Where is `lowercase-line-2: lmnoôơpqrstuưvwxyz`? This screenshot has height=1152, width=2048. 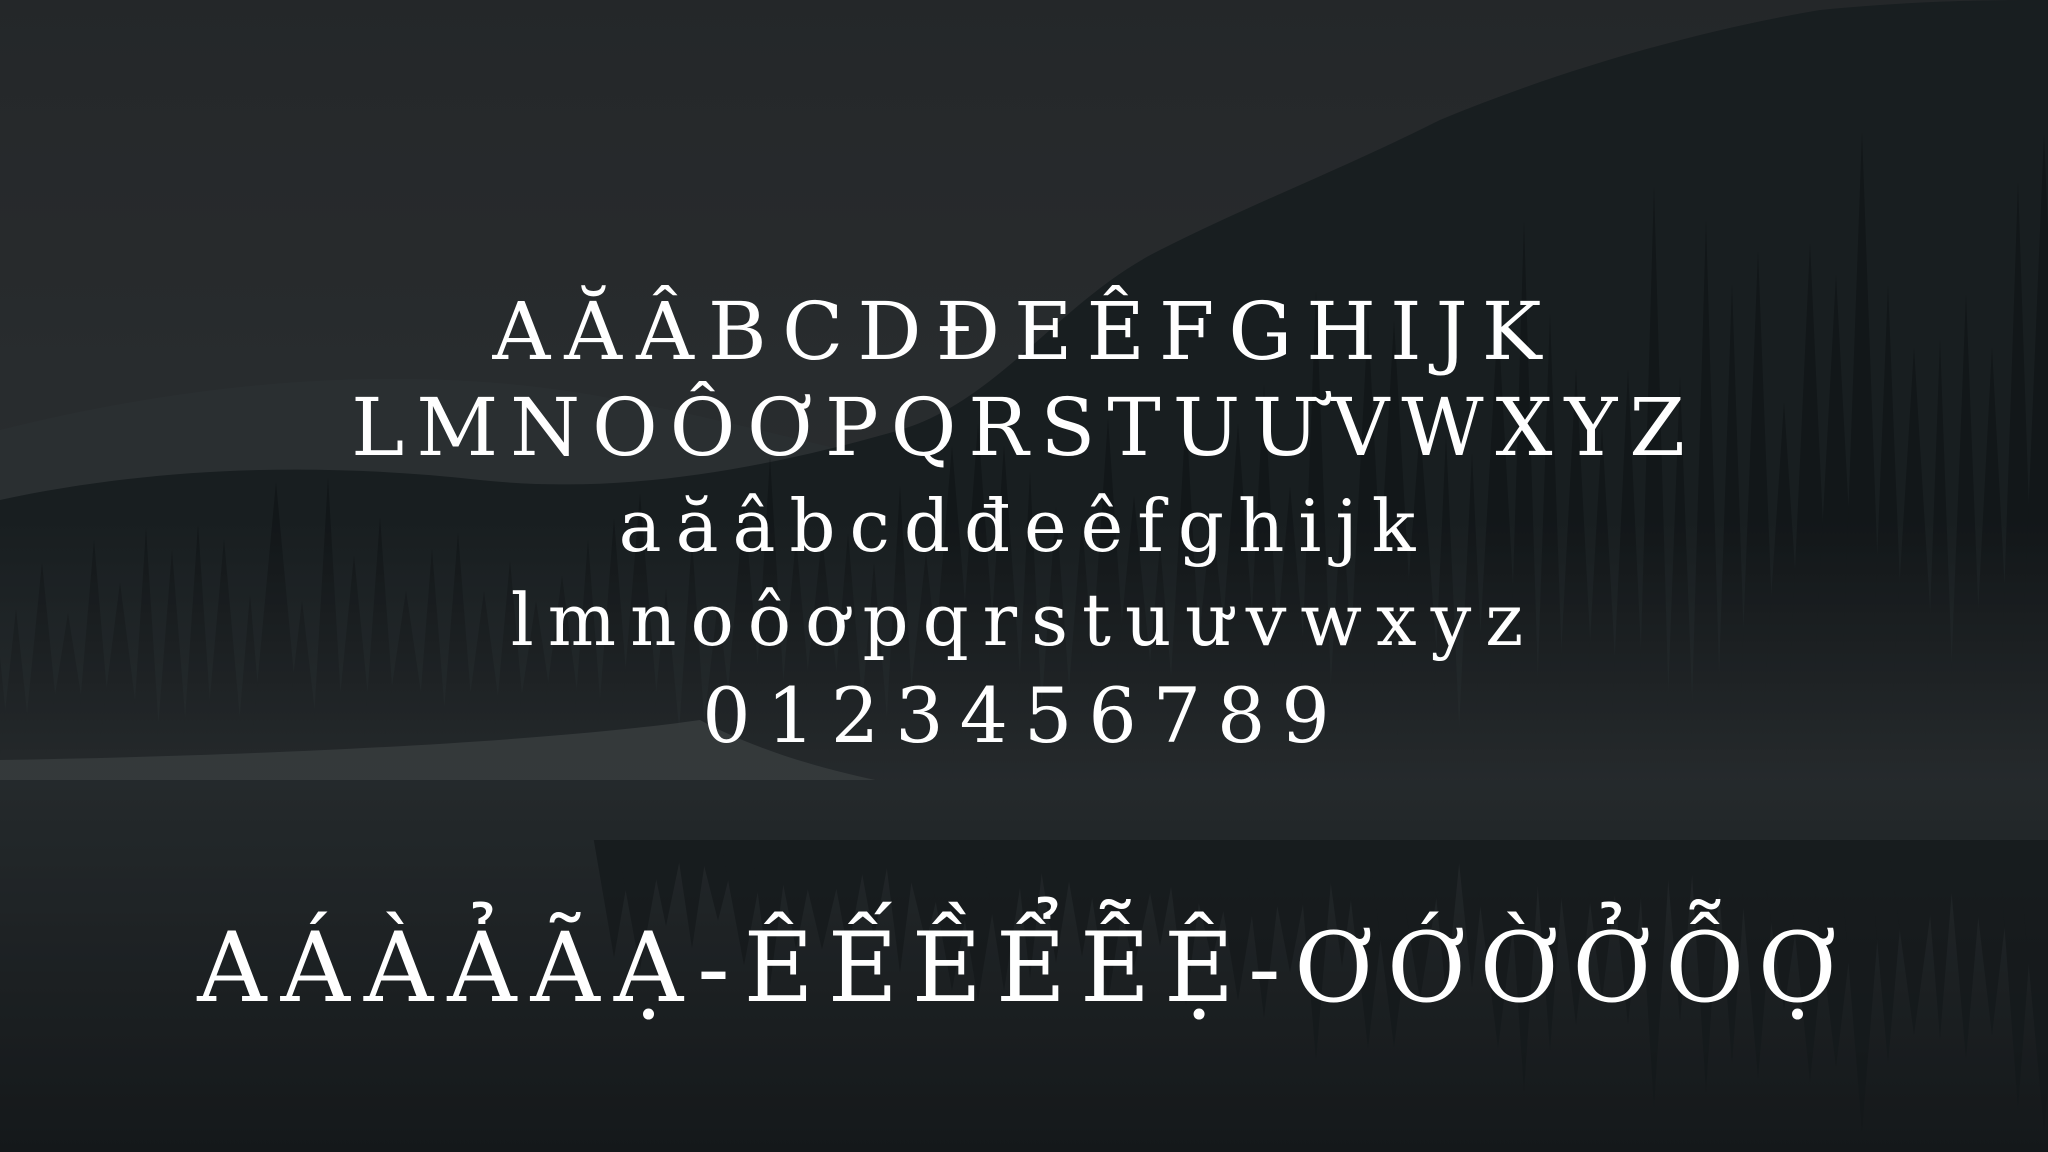
lowercase-line-2: lmnoôơpqrstuưvwxyz is located at coordinates (1024, 620).